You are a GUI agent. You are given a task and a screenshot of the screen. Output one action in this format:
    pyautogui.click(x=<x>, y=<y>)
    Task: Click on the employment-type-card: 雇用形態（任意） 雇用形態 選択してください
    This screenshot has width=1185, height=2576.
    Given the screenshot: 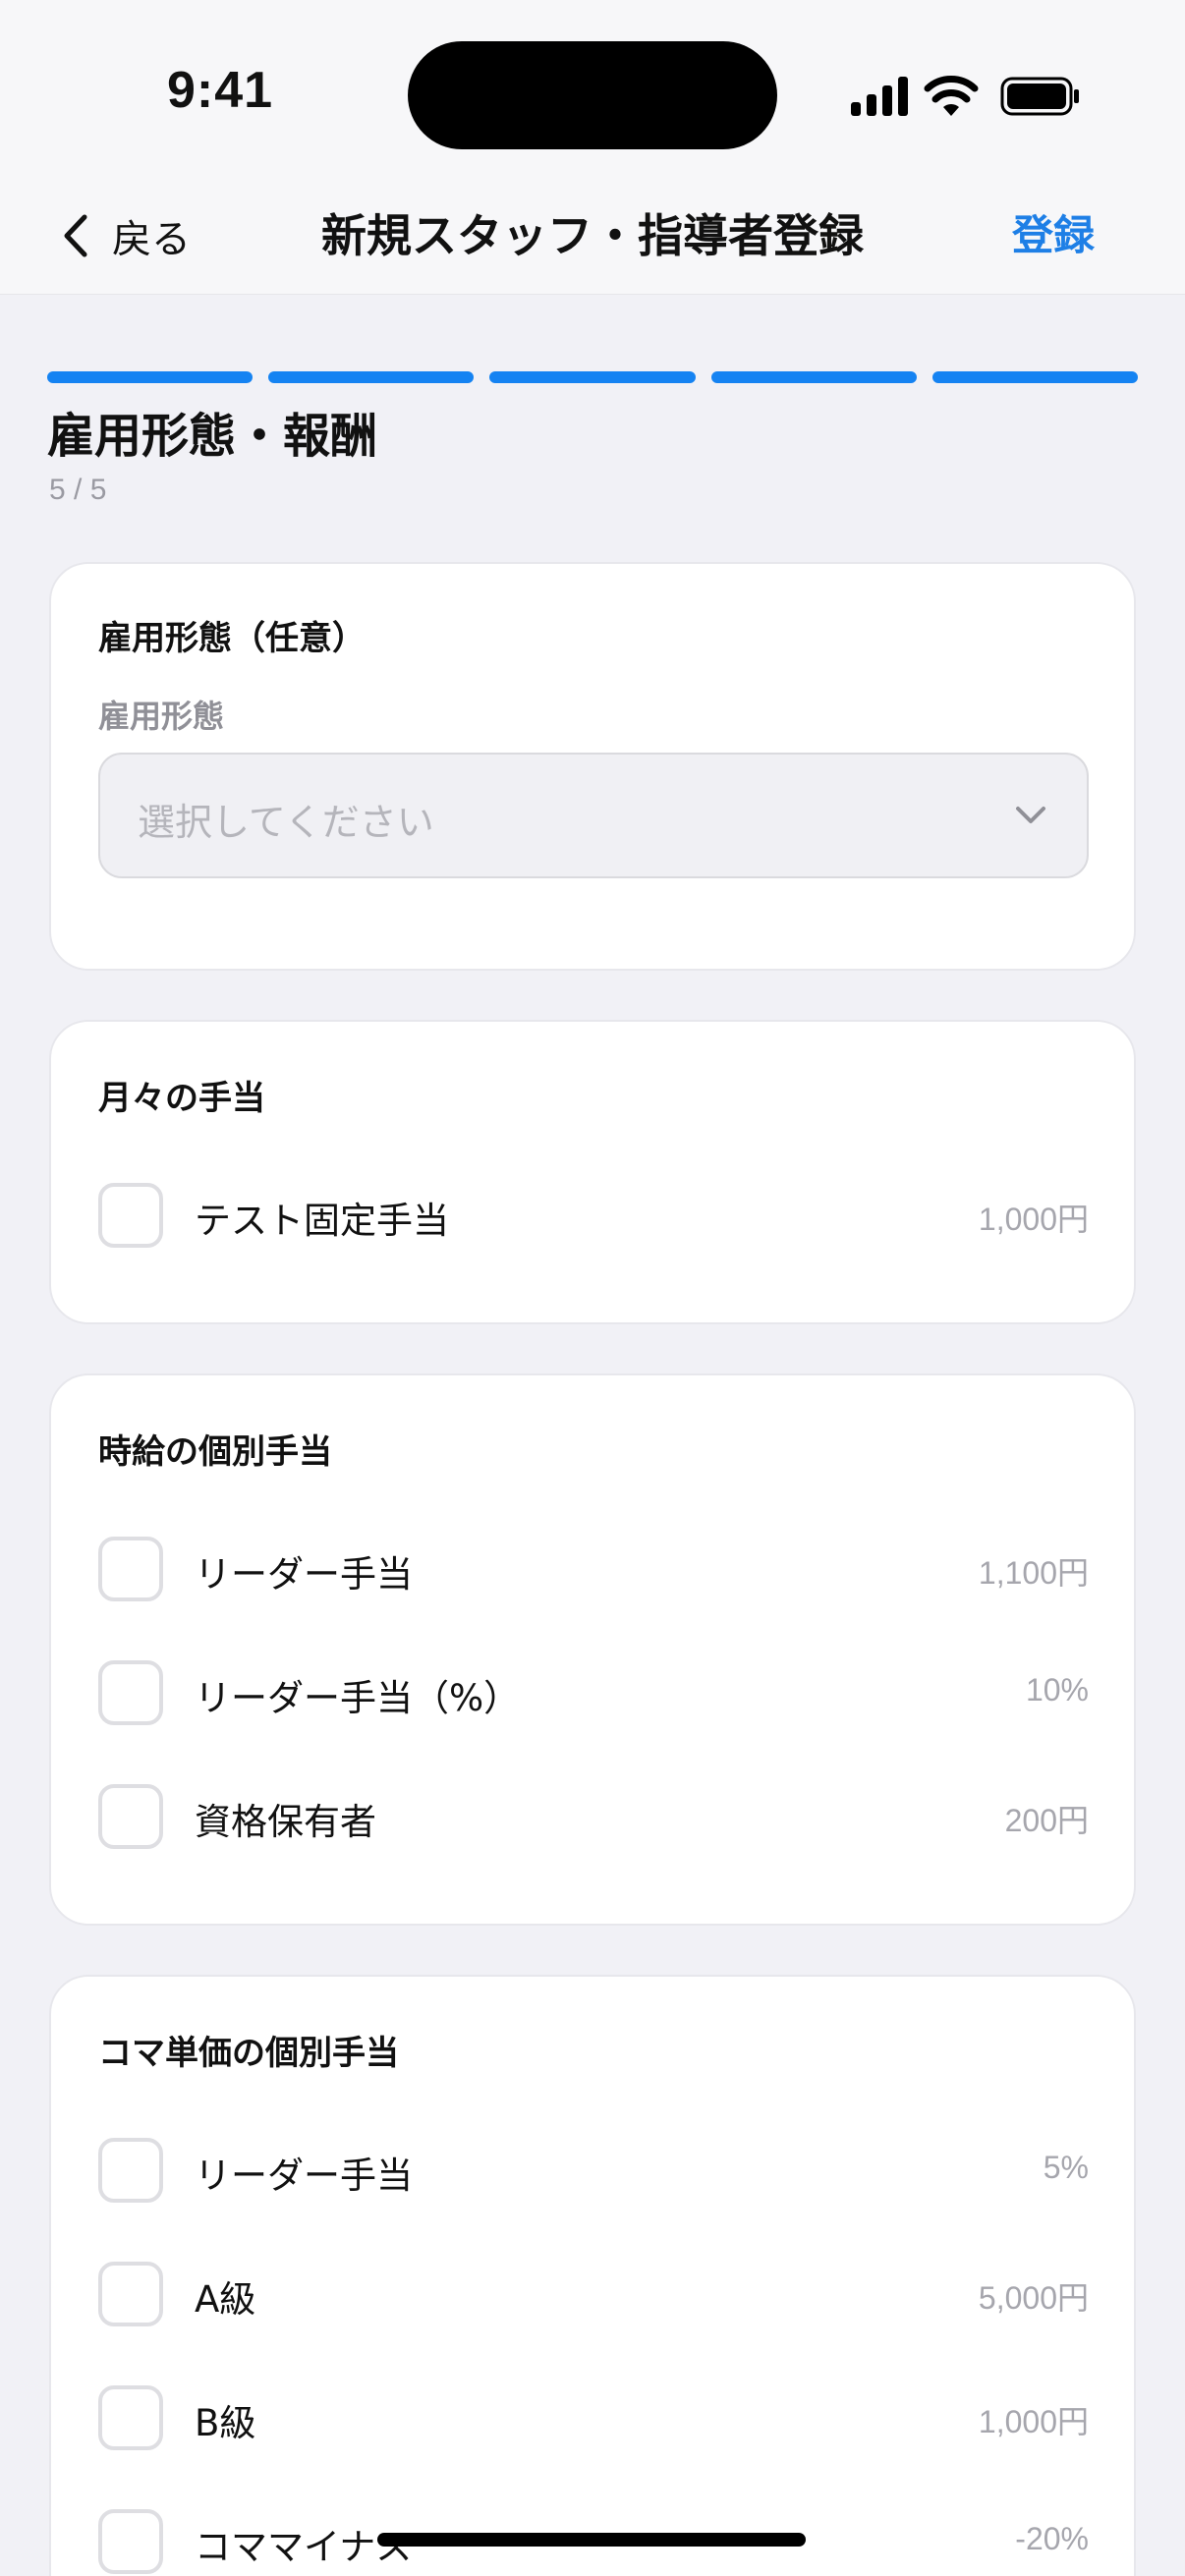 What is the action you would take?
    pyautogui.click(x=592, y=766)
    